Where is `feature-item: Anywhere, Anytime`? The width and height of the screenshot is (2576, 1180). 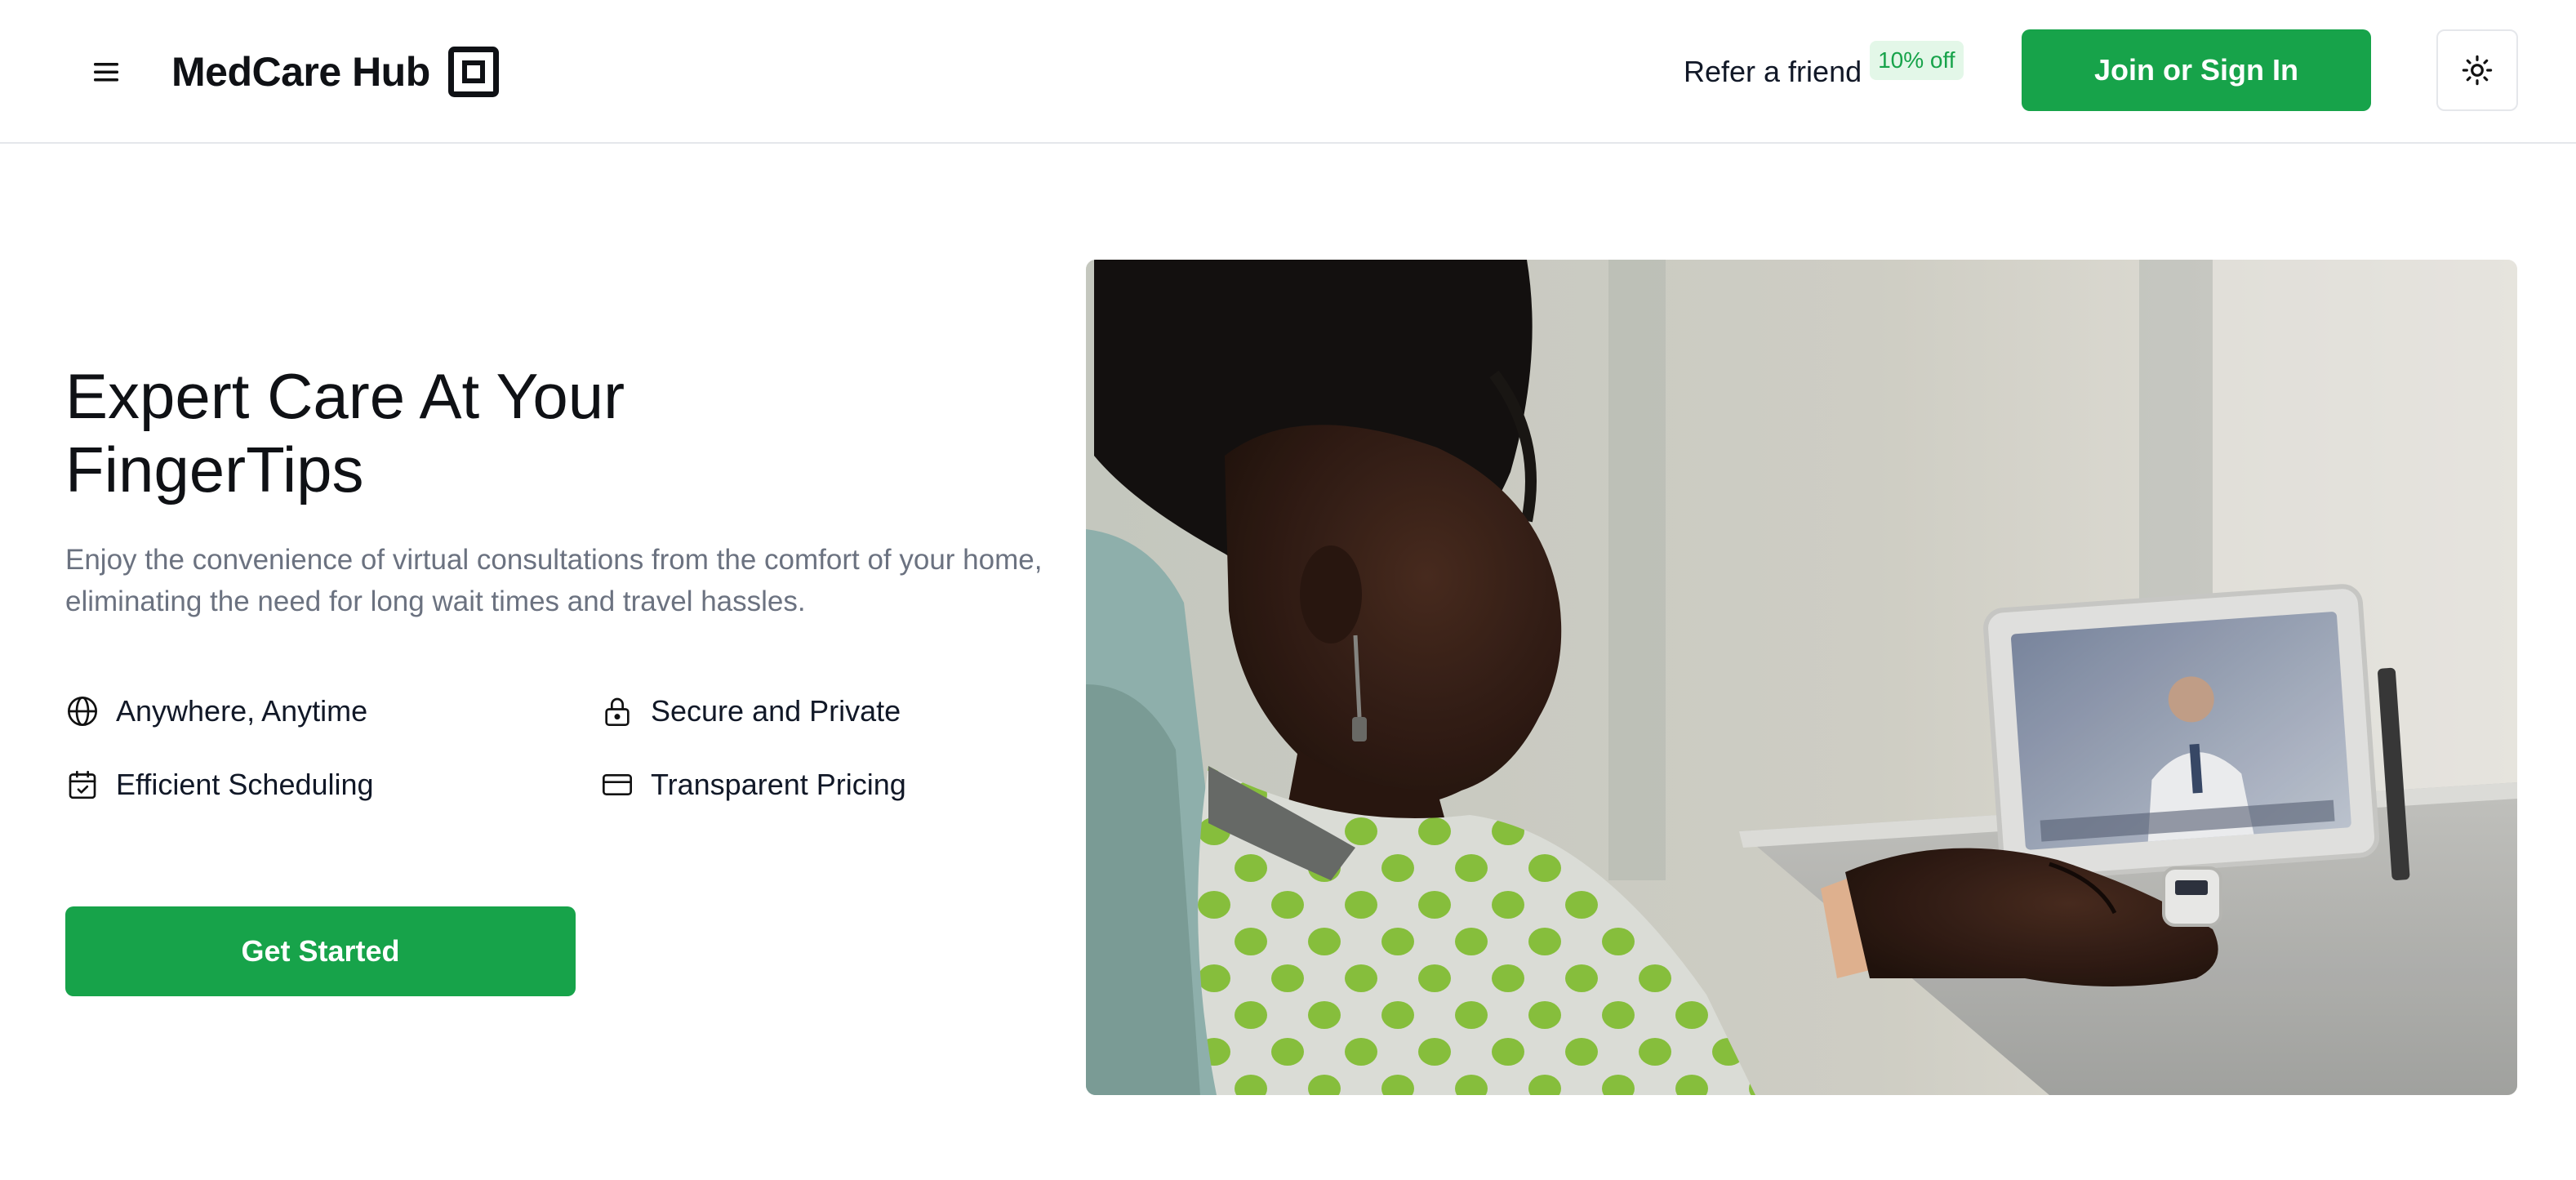 feature-item: Anywhere, Anytime is located at coordinates (332, 711).